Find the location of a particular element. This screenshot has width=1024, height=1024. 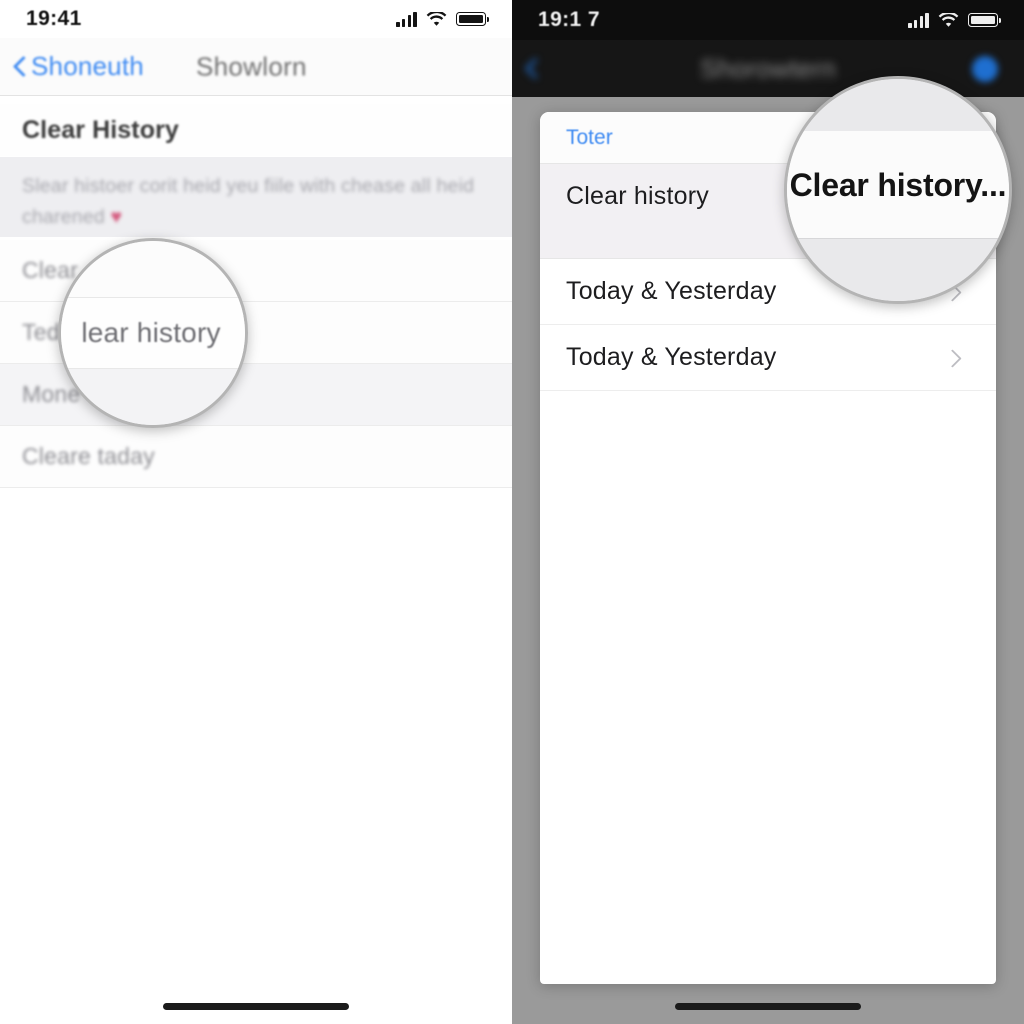

chevron-right-icon is located at coordinates (956, 358).